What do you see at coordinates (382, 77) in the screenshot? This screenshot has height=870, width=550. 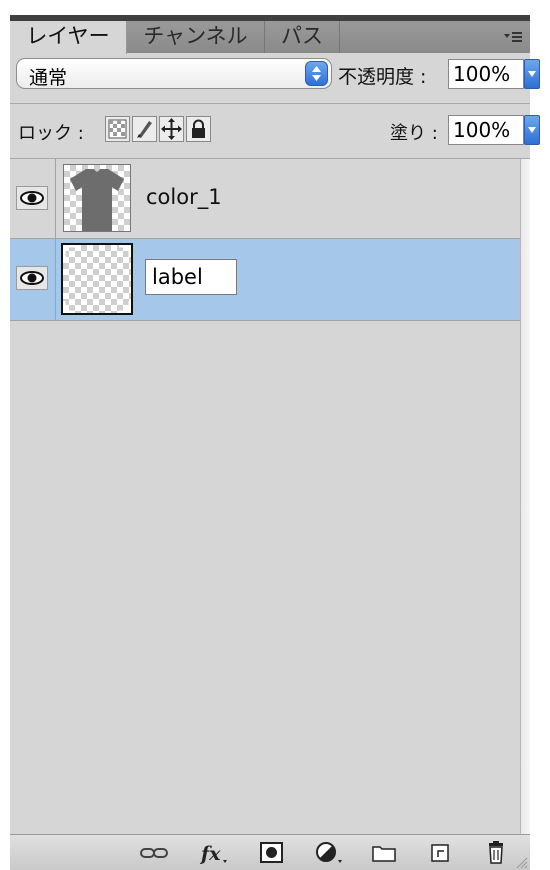 I see `opacity-label: 不透明度 :` at bounding box center [382, 77].